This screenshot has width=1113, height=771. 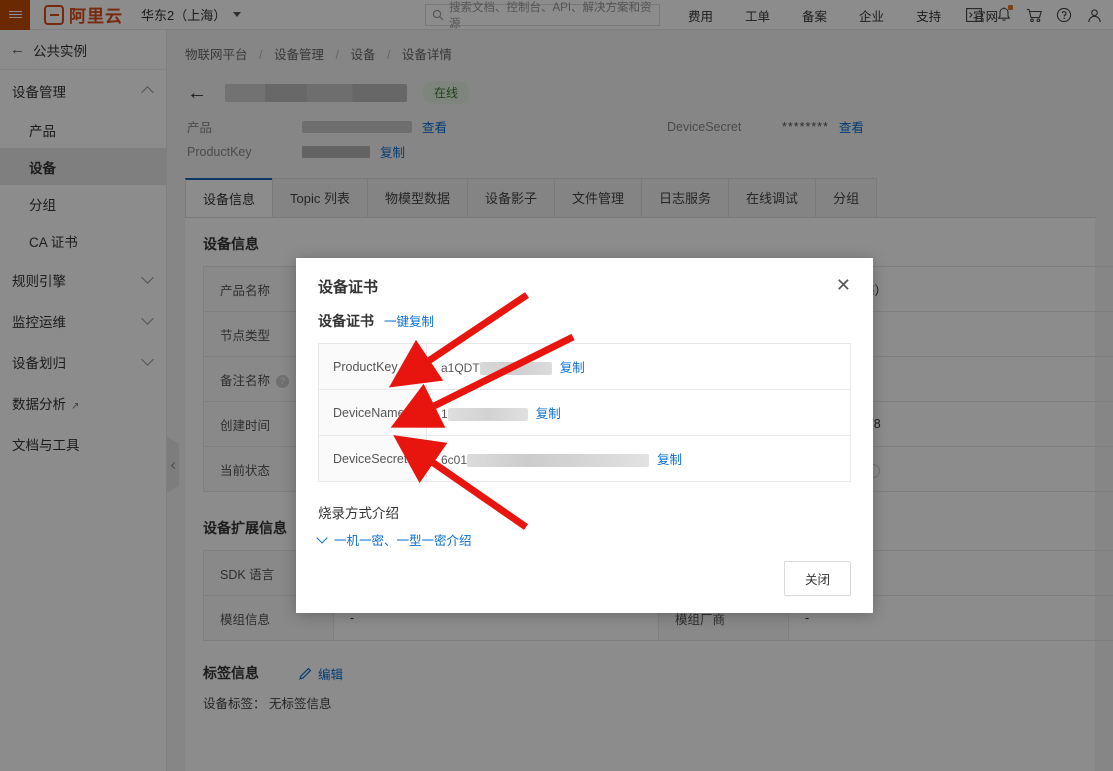 I want to click on burn-method-link-label: 一机一密、一型一密介绍, so click(x=403, y=541).